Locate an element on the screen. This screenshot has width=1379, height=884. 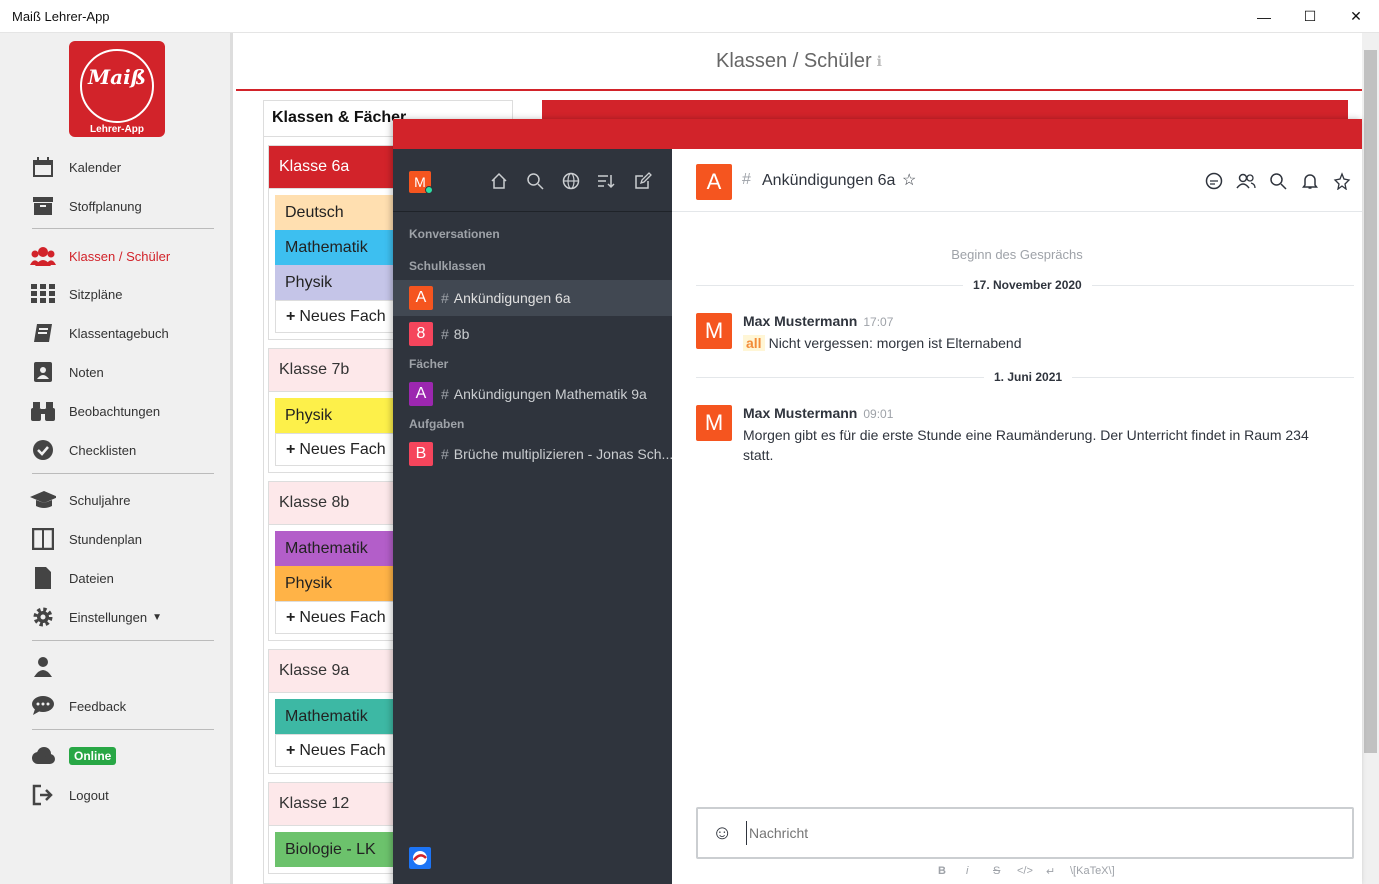
comment-icon is located at coordinates (43, 706).